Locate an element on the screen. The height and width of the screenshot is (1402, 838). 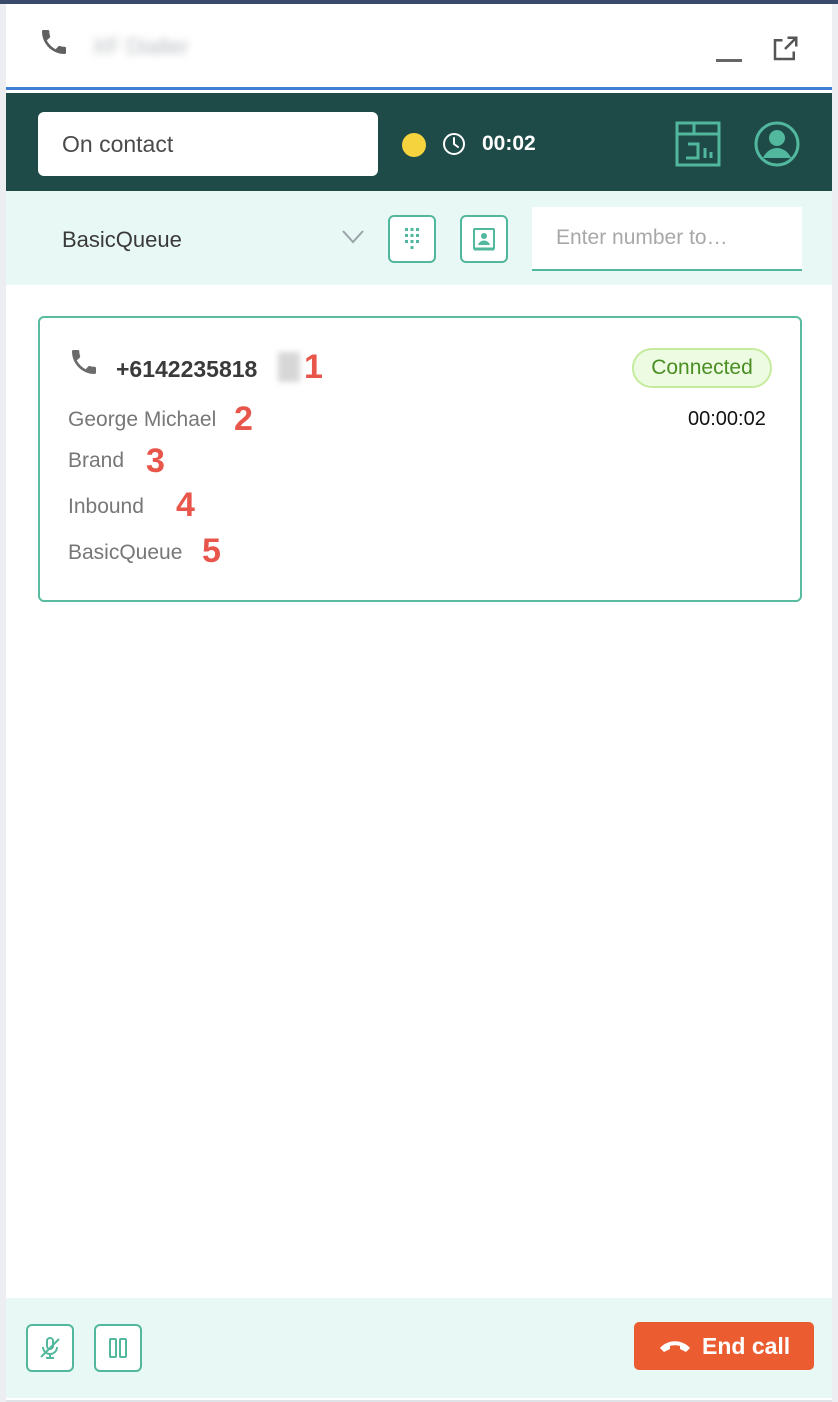
report-icon is located at coordinates (698, 144).